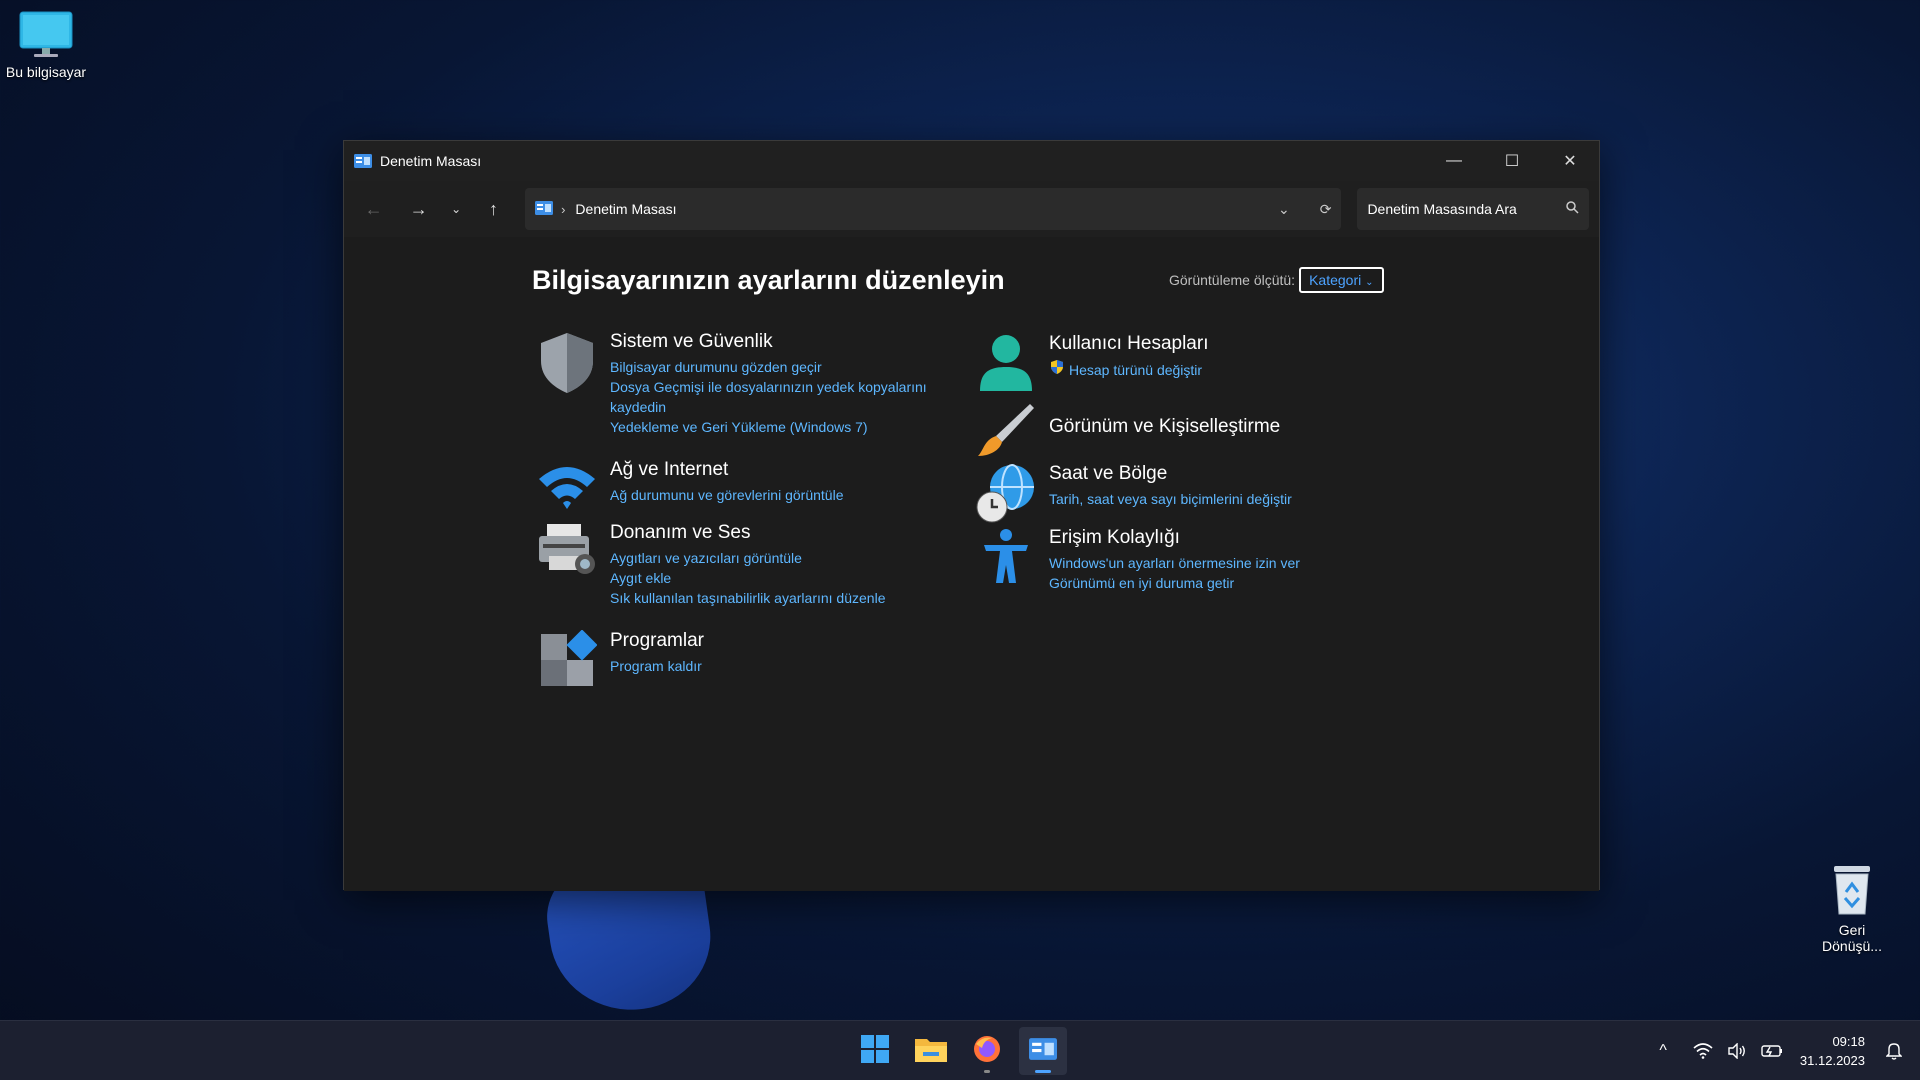 This screenshot has height=1080, width=1920. I want to click on running-indicator, so click(987, 1071).